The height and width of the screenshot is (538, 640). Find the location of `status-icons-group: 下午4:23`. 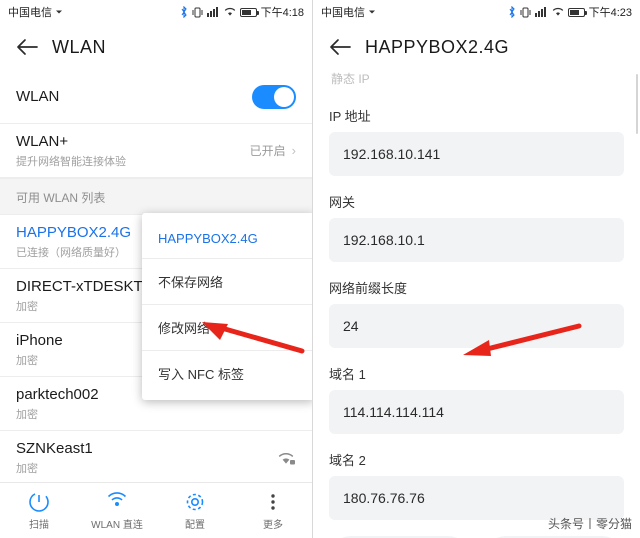

status-icons-group: 下午4:23 is located at coordinates (570, 12).